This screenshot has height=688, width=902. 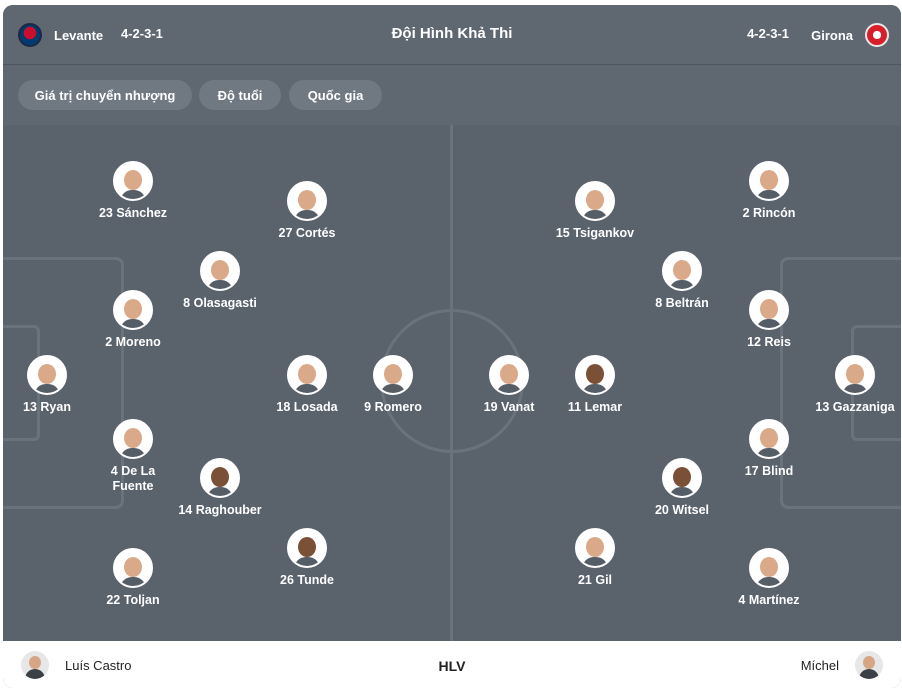 I want to click on player-name: 4 De La Fuente, so click(x=133, y=478).